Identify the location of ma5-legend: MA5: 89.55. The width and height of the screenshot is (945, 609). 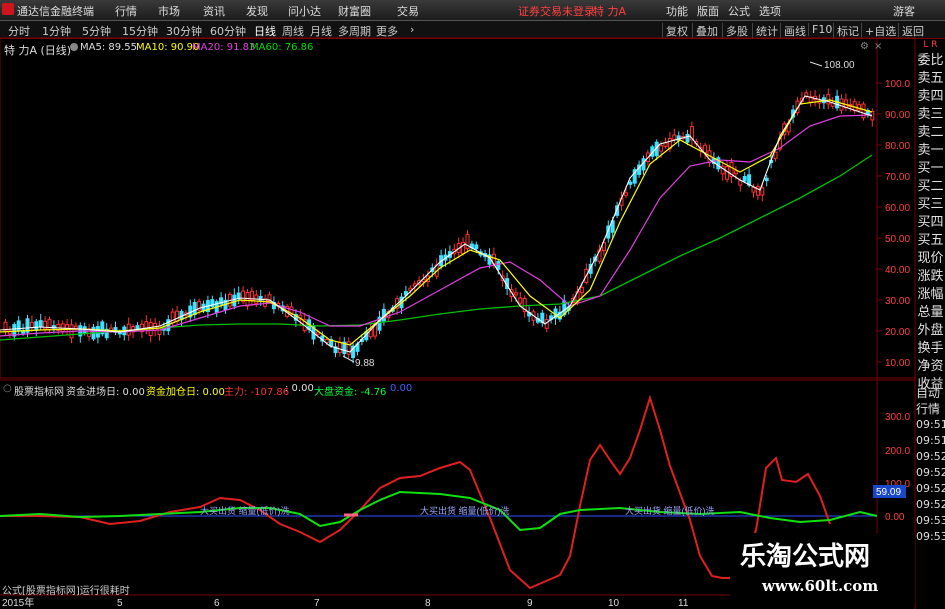
(109, 47).